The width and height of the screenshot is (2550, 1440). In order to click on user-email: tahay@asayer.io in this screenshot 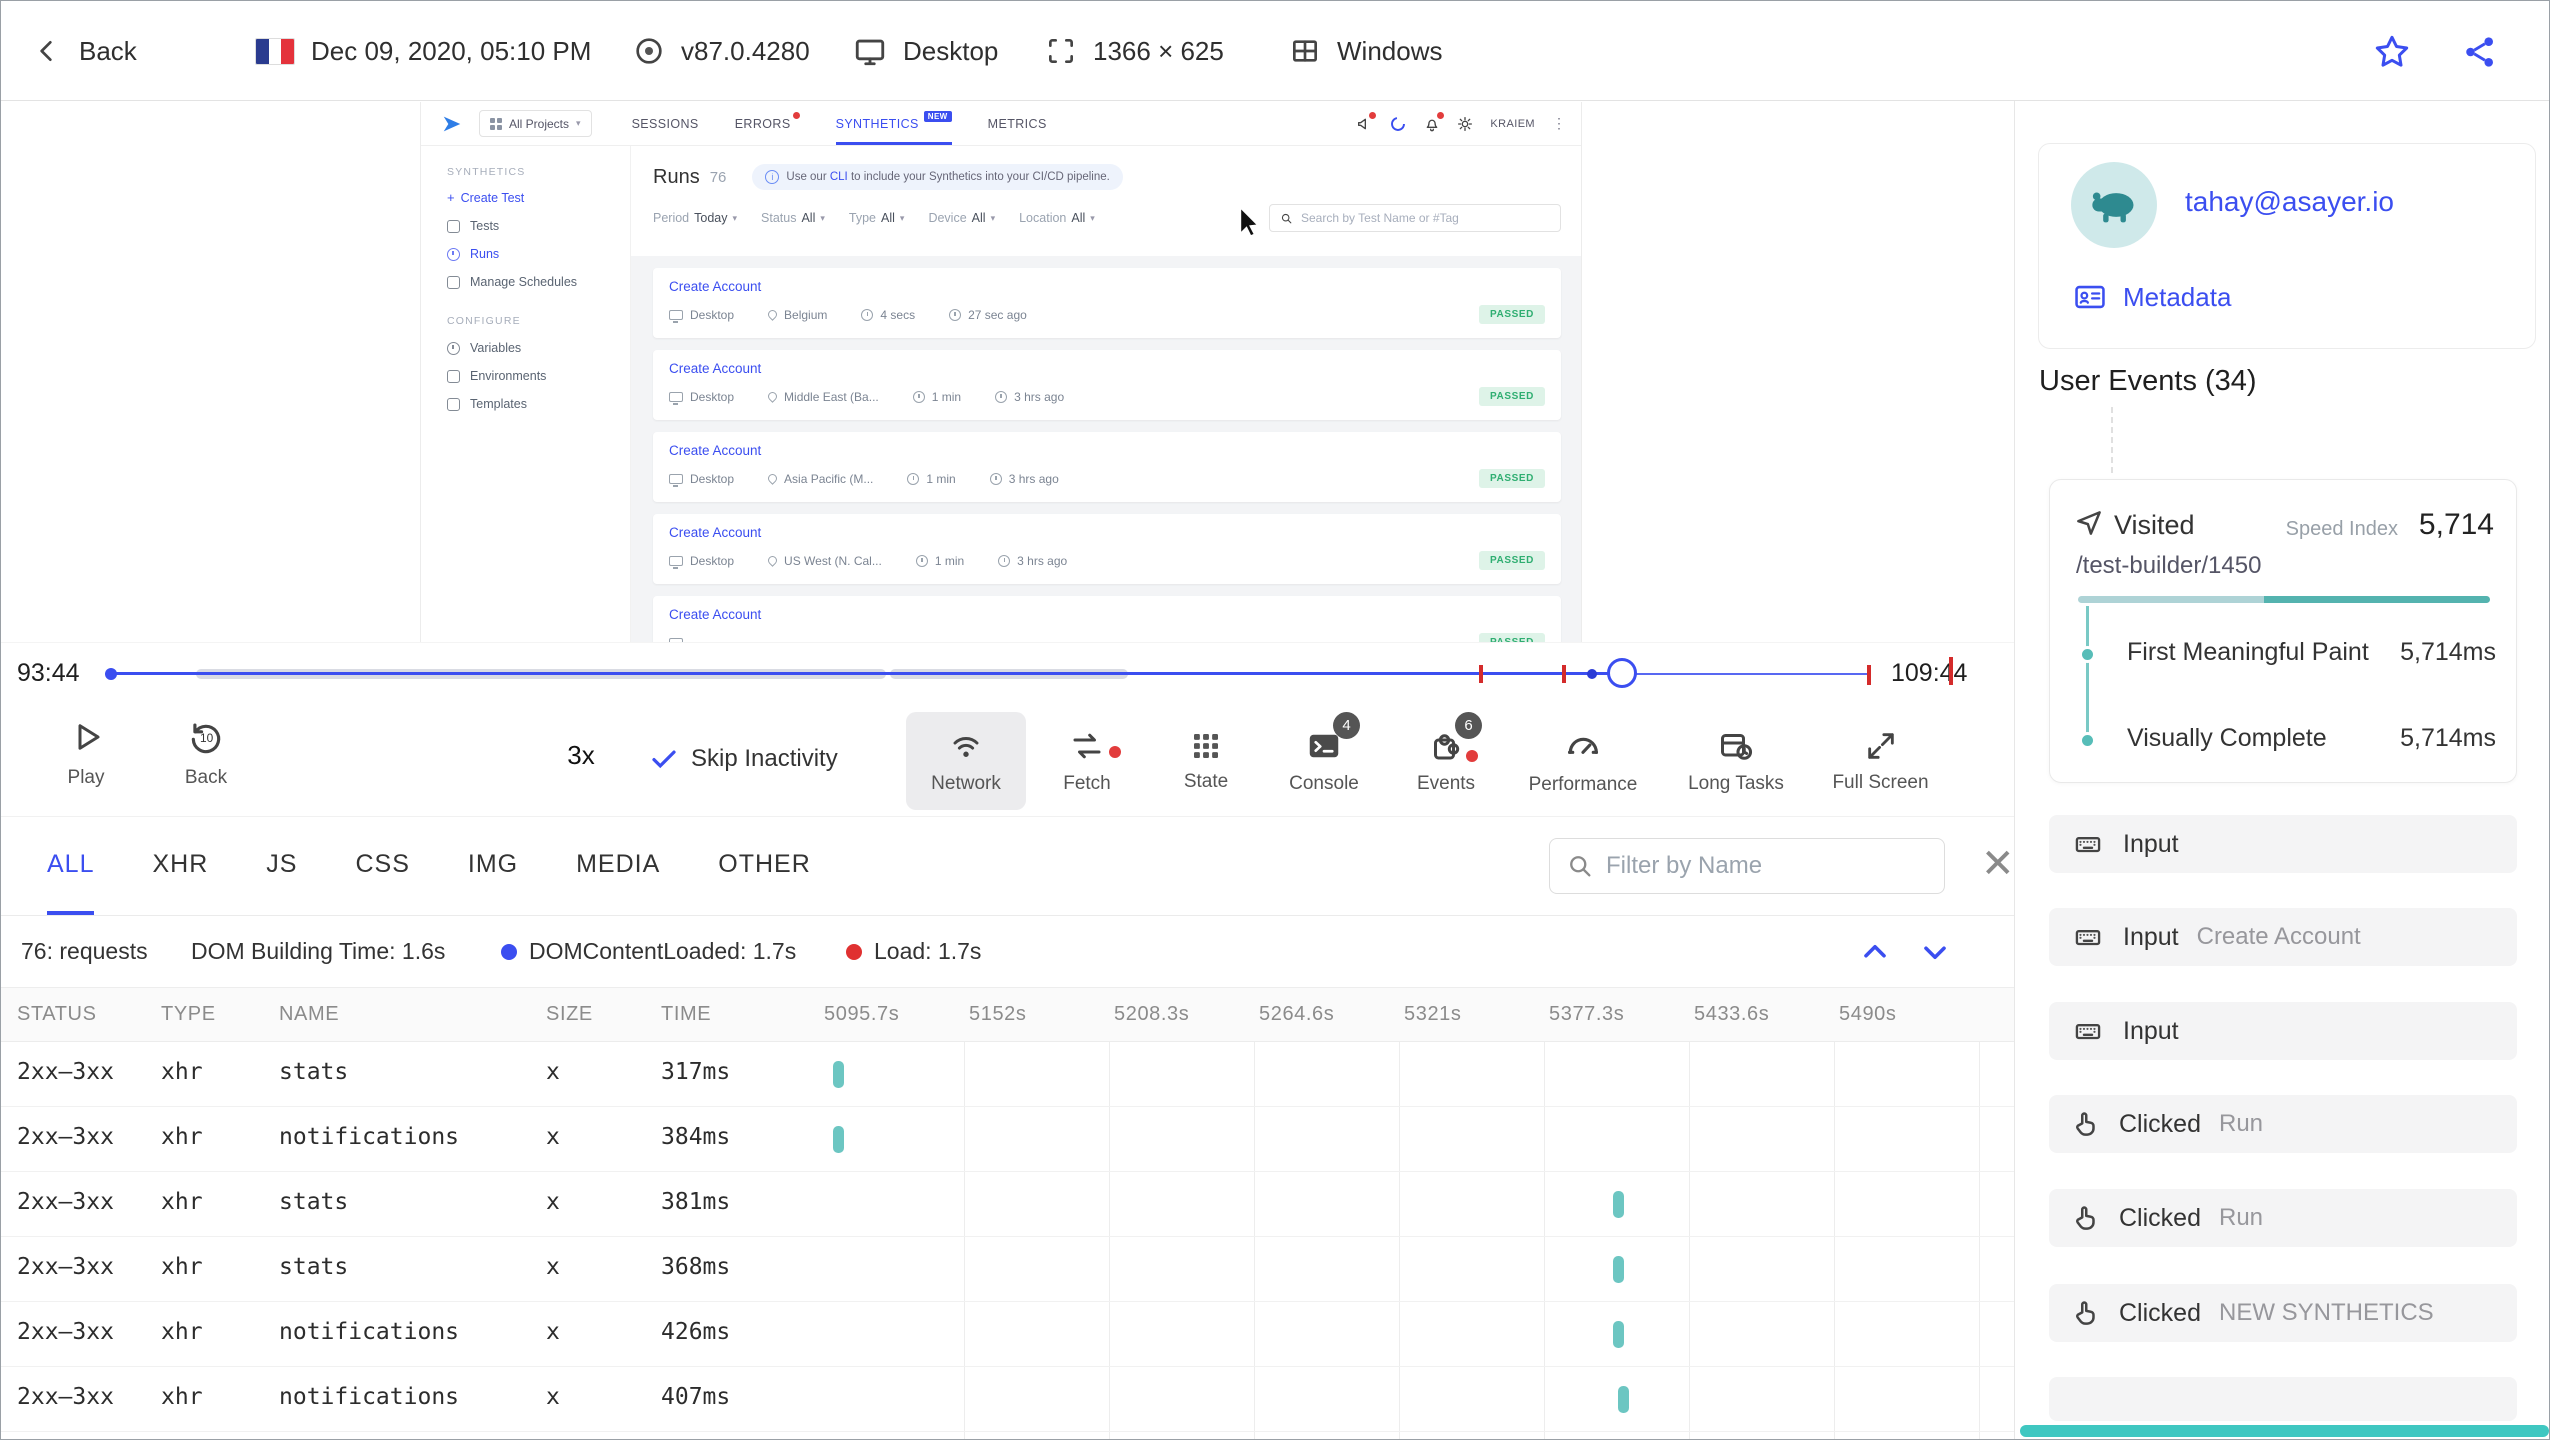, I will do `click(2289, 201)`.